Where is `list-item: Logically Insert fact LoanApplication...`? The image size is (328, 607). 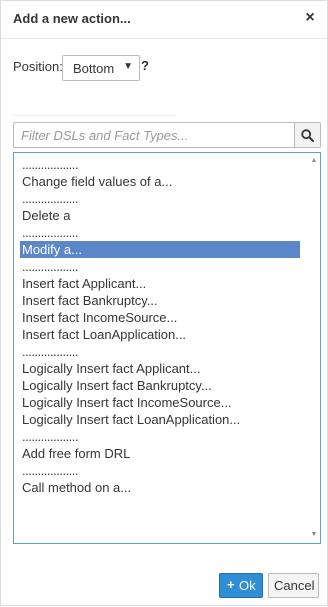 list-item: Logically Insert fact LoanApplication... is located at coordinates (160, 419).